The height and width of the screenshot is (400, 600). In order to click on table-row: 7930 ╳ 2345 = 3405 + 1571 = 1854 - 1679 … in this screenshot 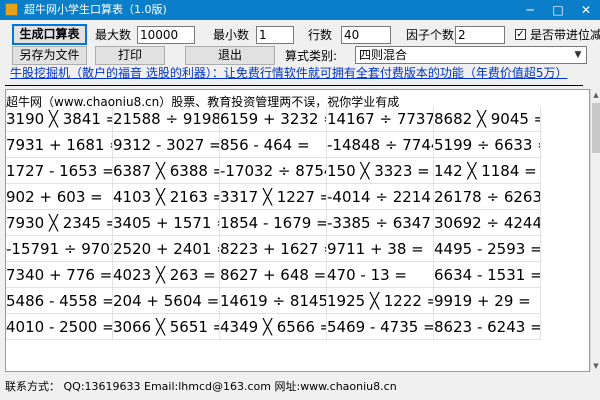, I will do `click(274, 223)`.